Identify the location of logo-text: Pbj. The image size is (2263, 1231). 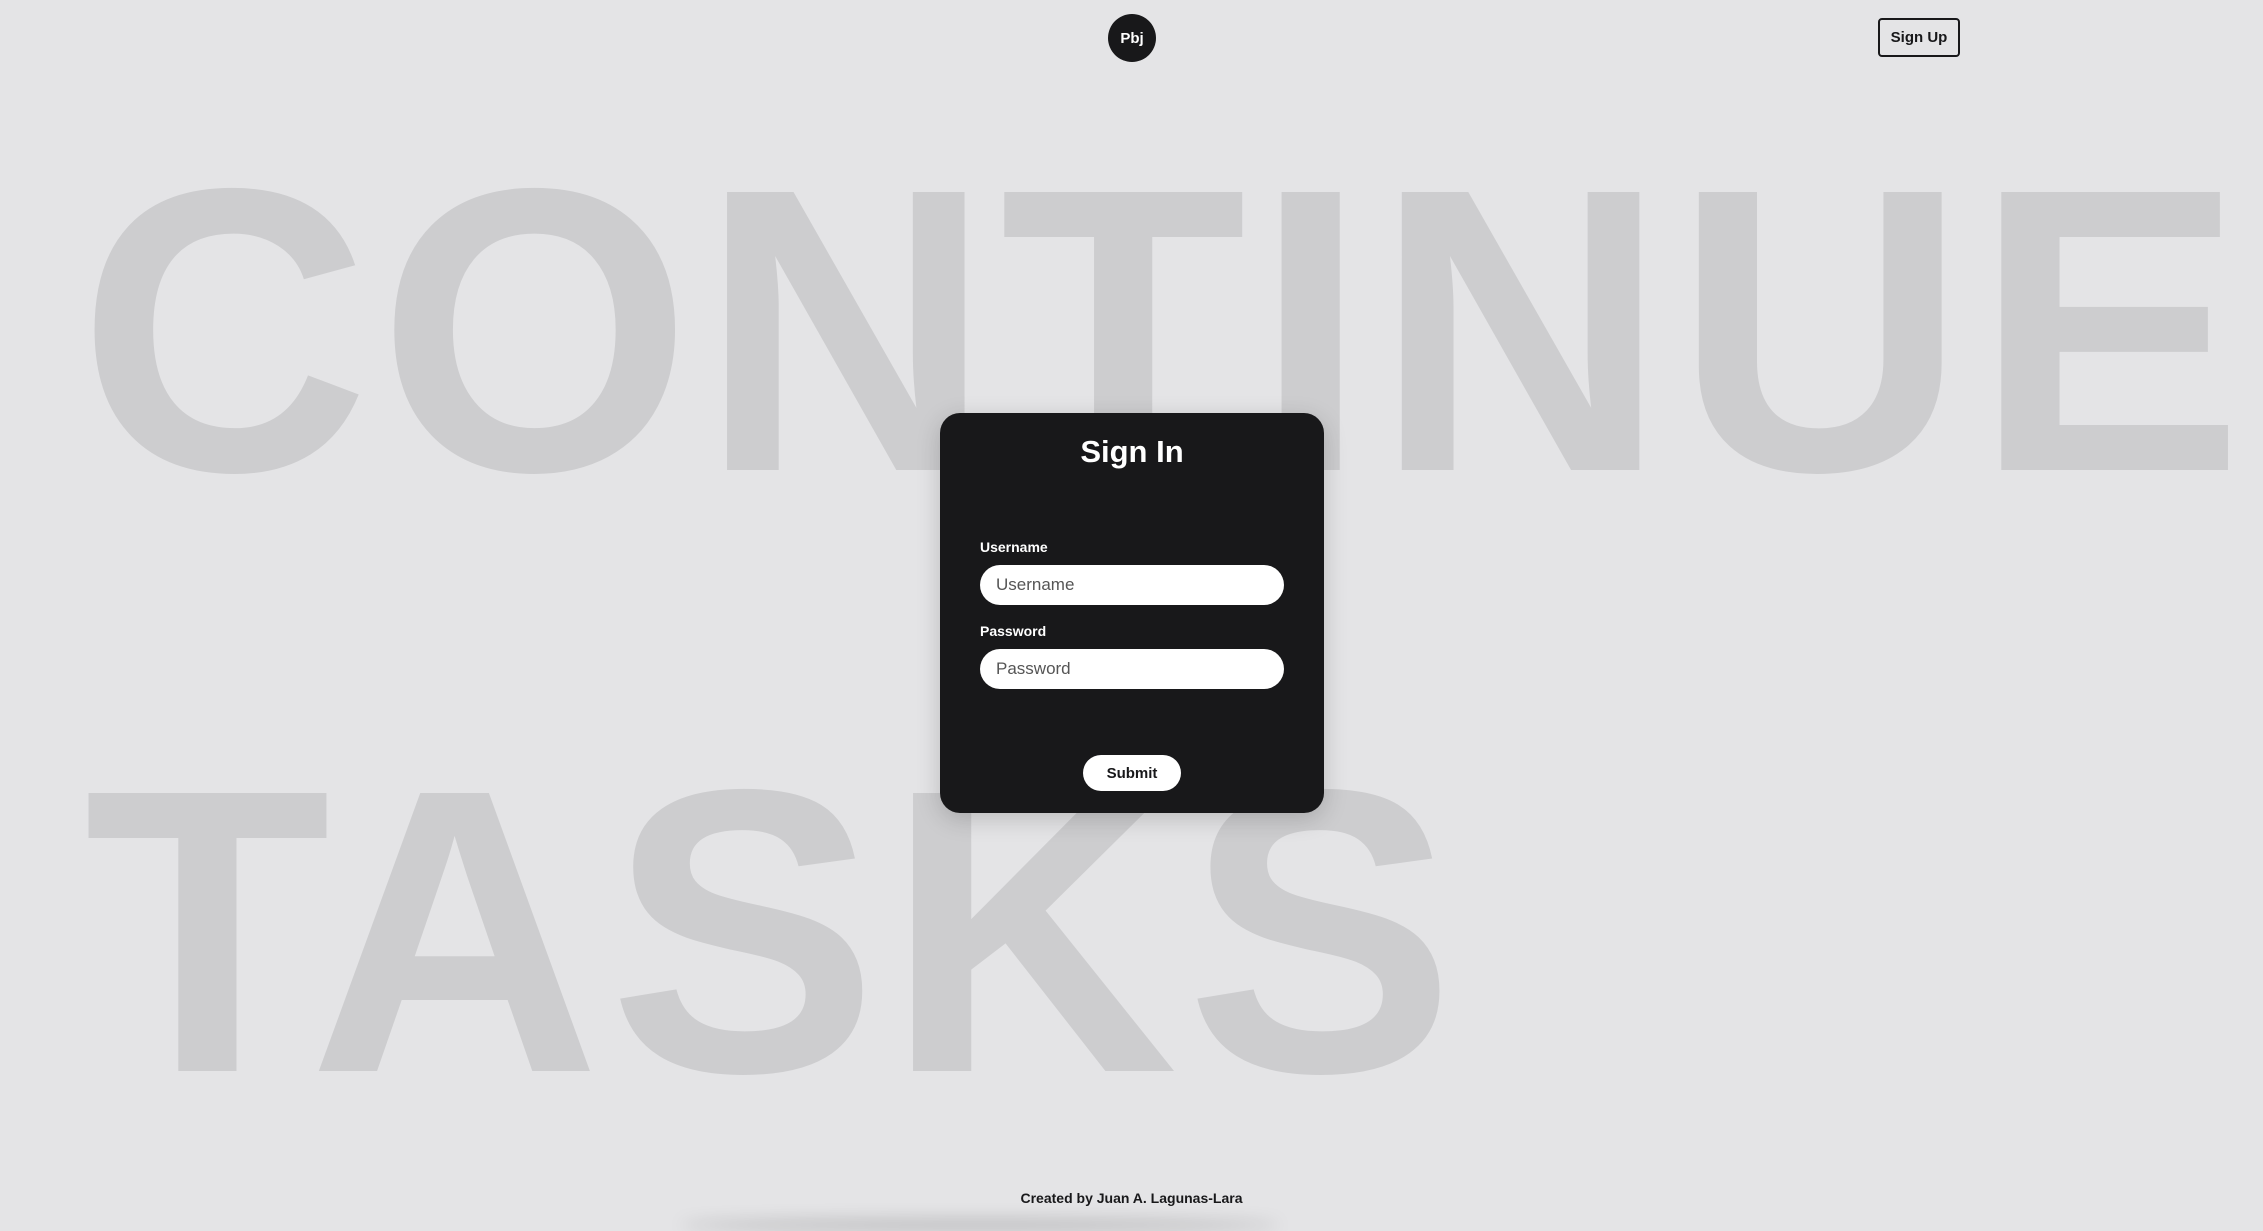
(1132, 38).